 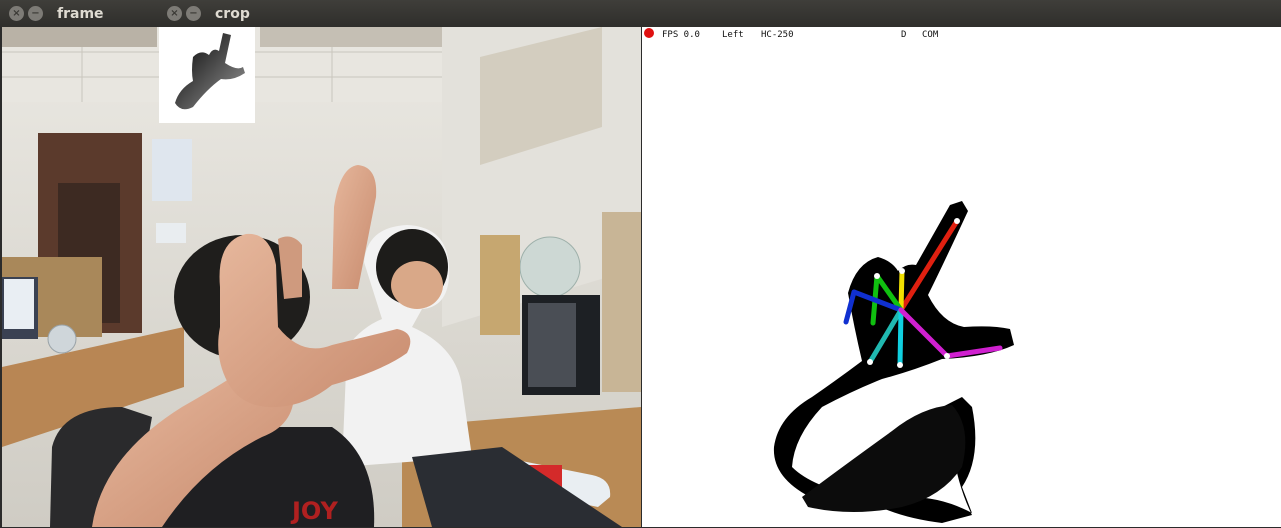 I want to click on recording-indicator-icon, so click(x=649, y=33).